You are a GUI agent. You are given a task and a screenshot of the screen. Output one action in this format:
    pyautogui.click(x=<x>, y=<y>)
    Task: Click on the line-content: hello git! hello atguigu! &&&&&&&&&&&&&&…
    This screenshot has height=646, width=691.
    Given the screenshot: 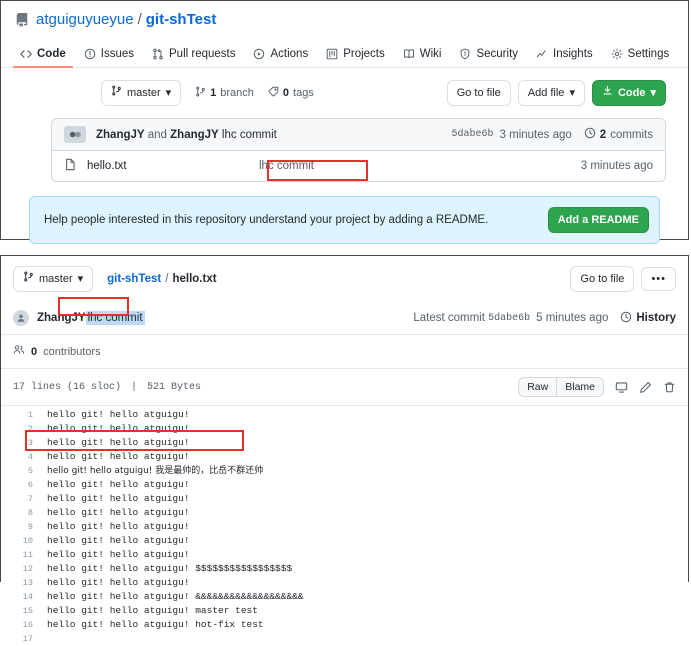 What is the action you would take?
    pyautogui.click(x=175, y=596)
    